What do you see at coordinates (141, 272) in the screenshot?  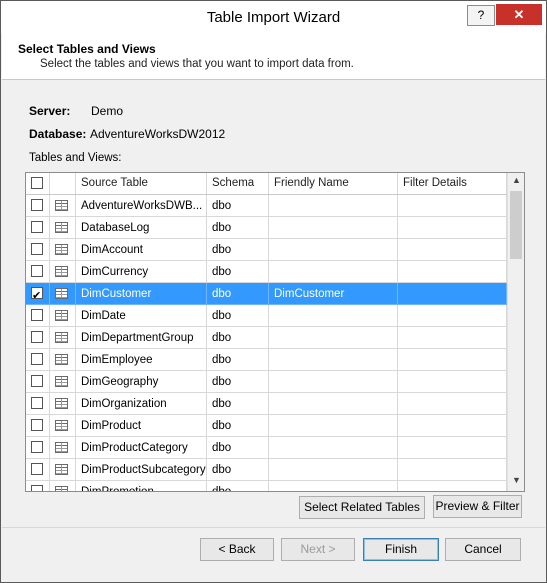 I see `source-table-cell: DimCurrency` at bounding box center [141, 272].